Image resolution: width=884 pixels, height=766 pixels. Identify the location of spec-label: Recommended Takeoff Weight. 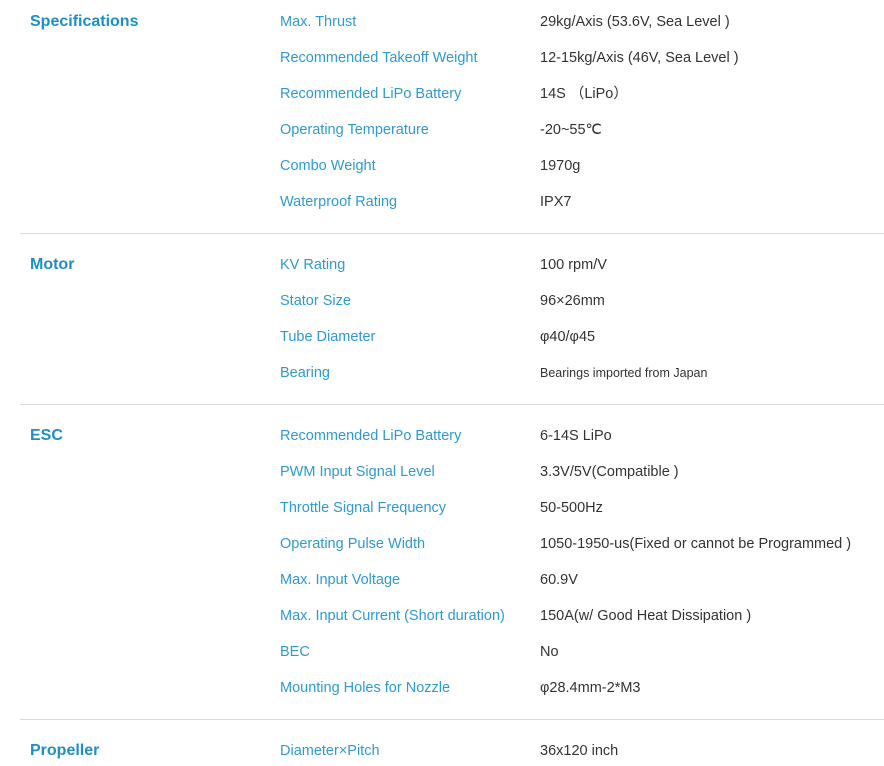
(379, 58).